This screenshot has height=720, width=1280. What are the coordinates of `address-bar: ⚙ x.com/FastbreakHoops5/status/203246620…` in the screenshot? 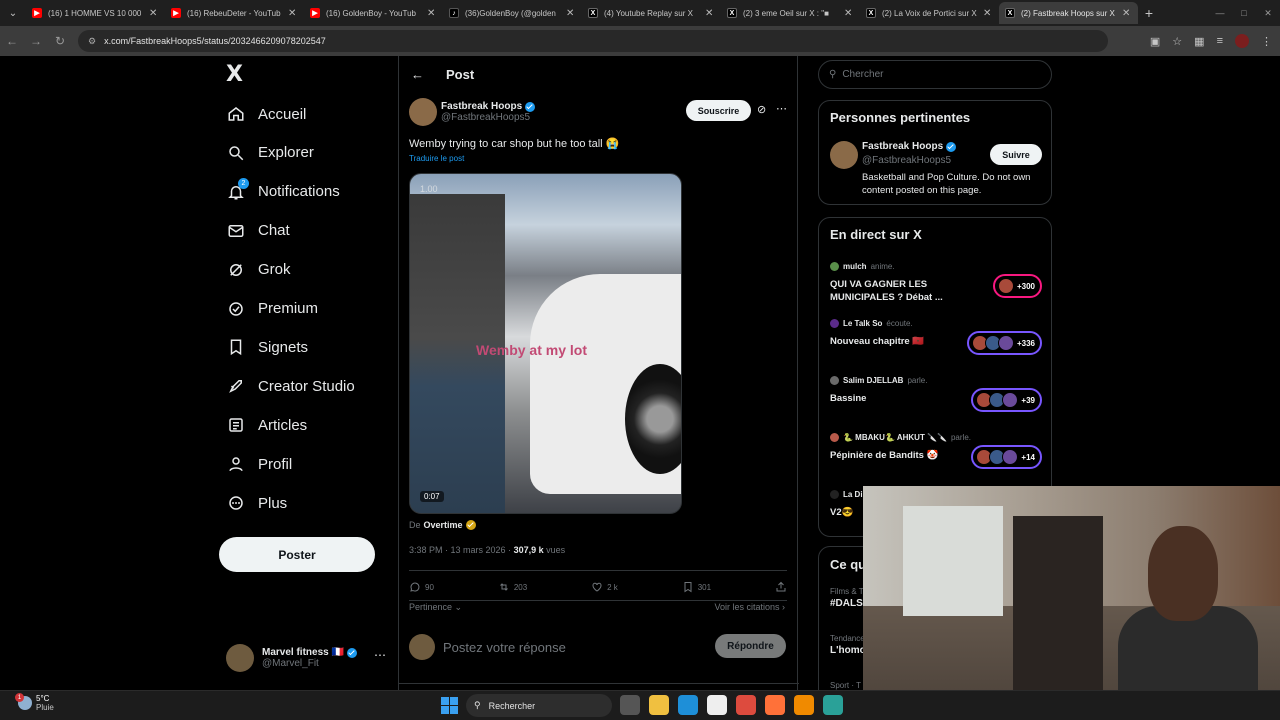 It's located at (593, 41).